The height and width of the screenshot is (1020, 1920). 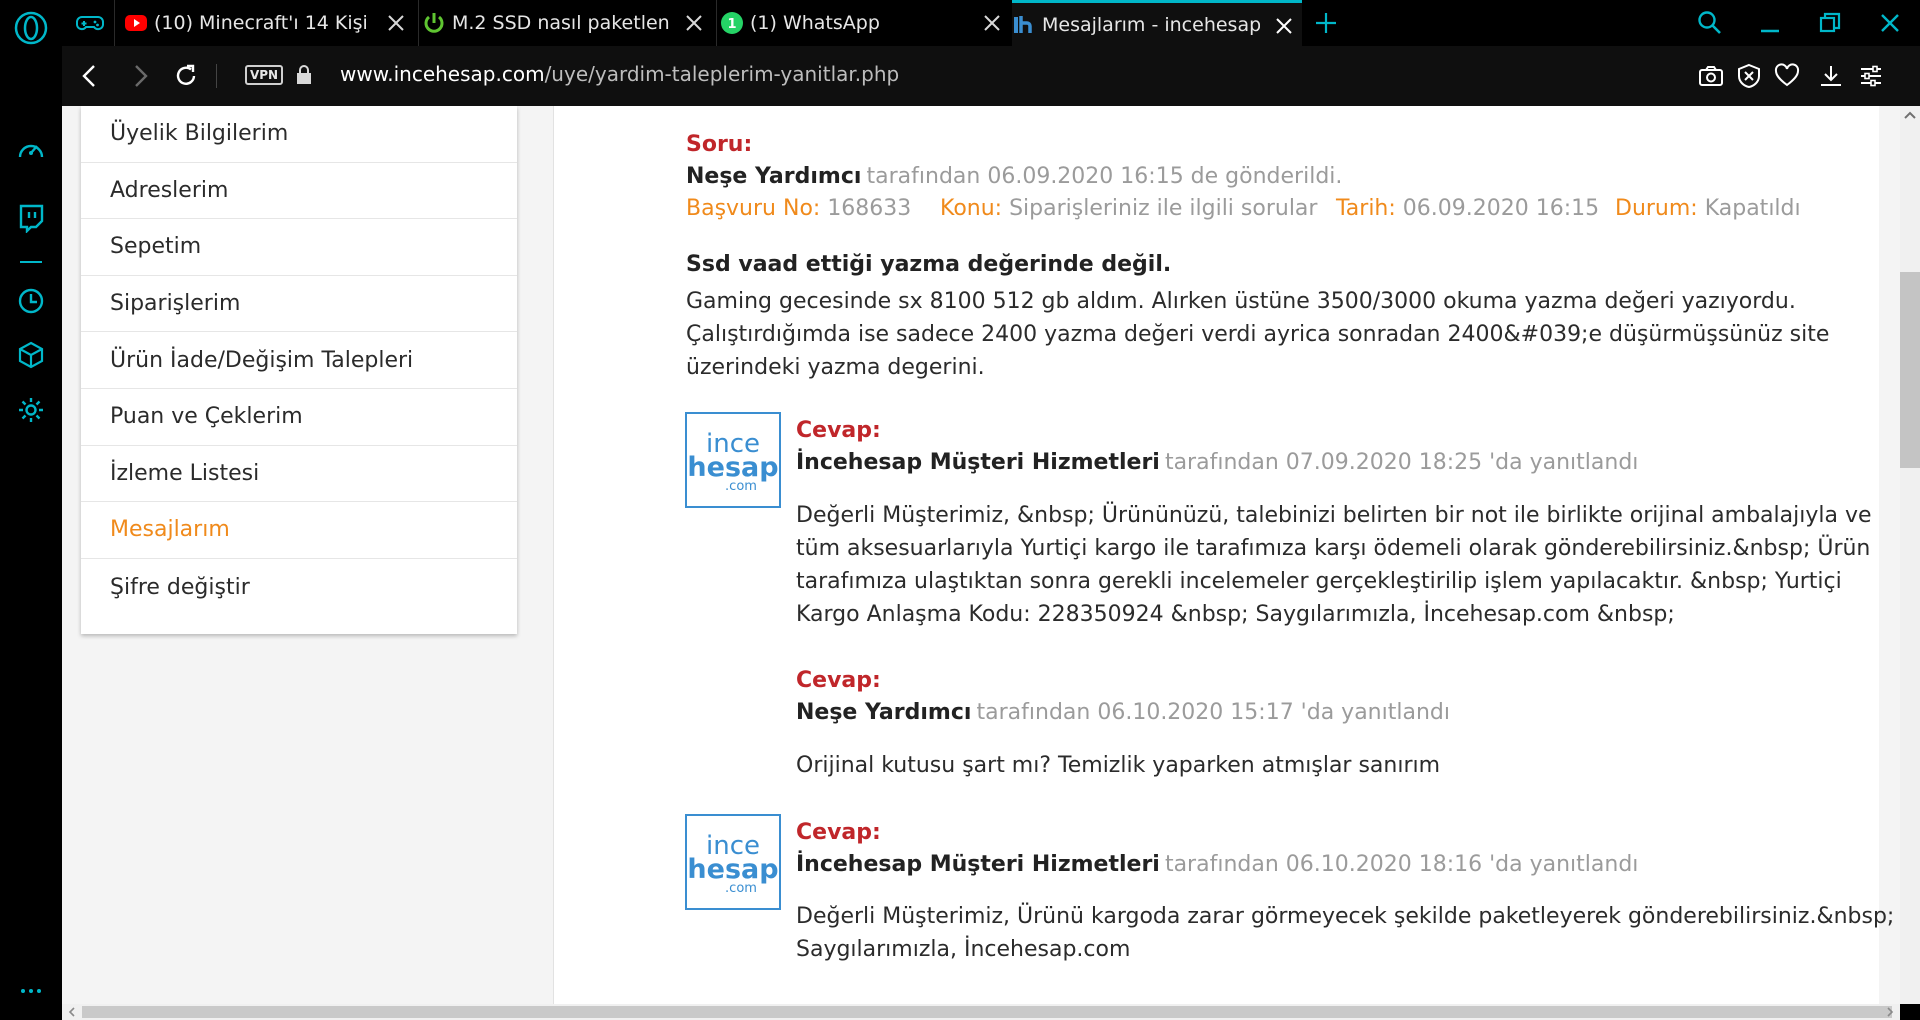 I want to click on question-author: Neşe Yardımcı, so click(x=774, y=176).